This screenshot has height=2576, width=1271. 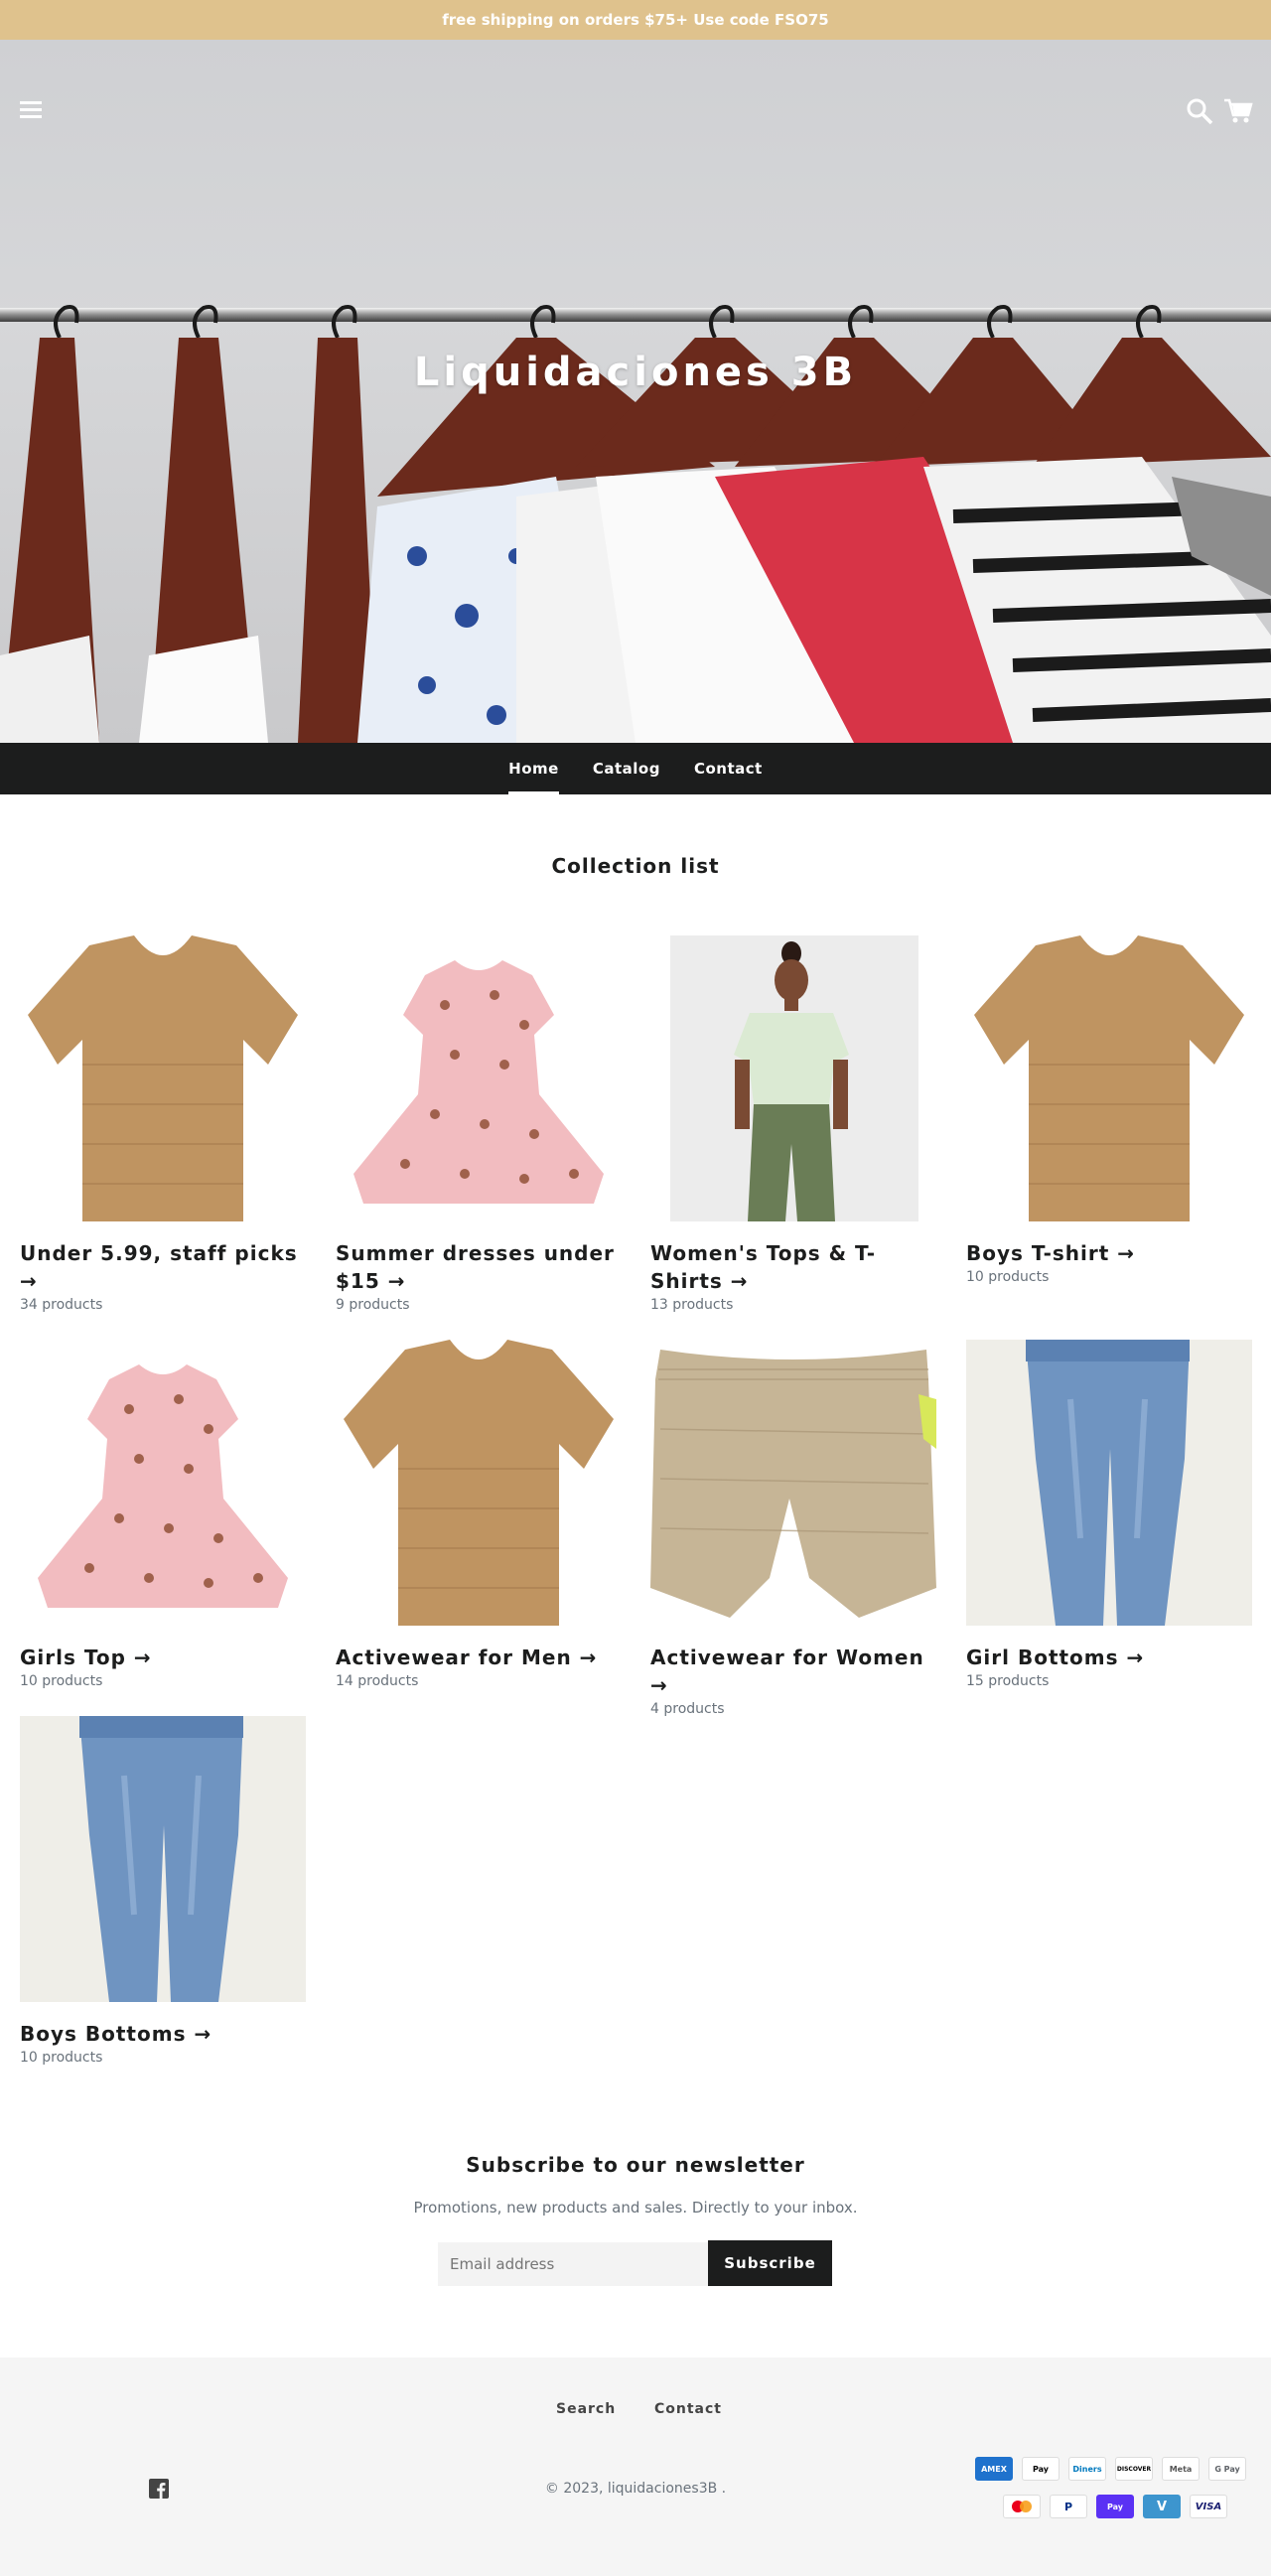 What do you see at coordinates (1008, 1681) in the screenshot?
I see `collection-count: 15 products` at bounding box center [1008, 1681].